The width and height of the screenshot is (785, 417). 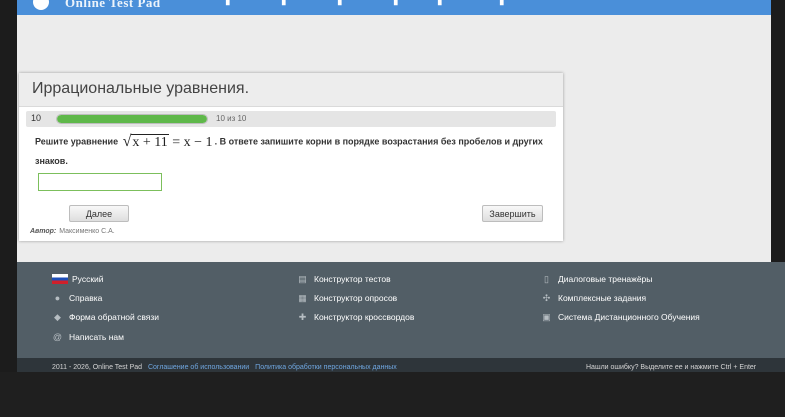 What do you see at coordinates (88, 337) in the screenshot?
I see `footer-write-us-link: @ Написать нам` at bounding box center [88, 337].